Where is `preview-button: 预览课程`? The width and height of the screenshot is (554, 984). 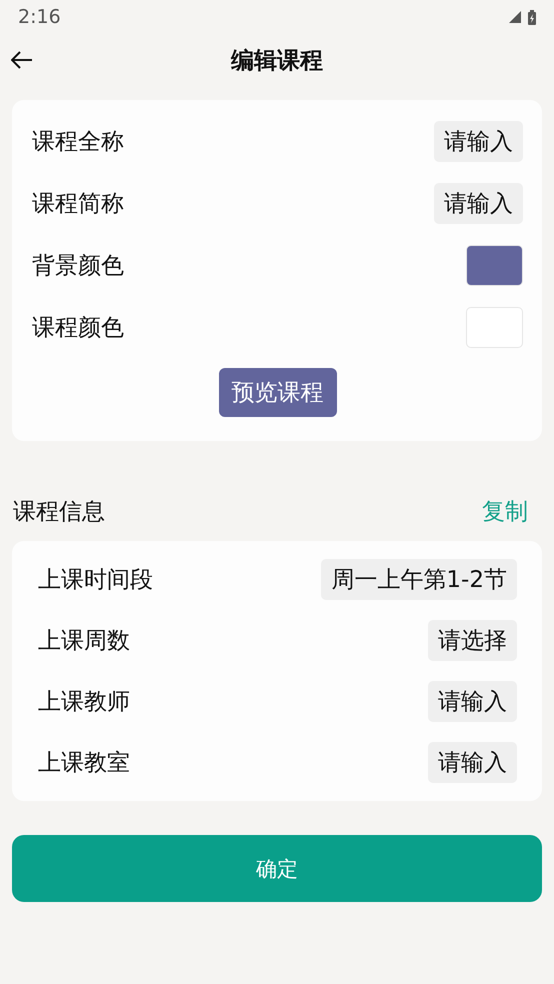
preview-button: 预览课程 is located at coordinates (277, 392).